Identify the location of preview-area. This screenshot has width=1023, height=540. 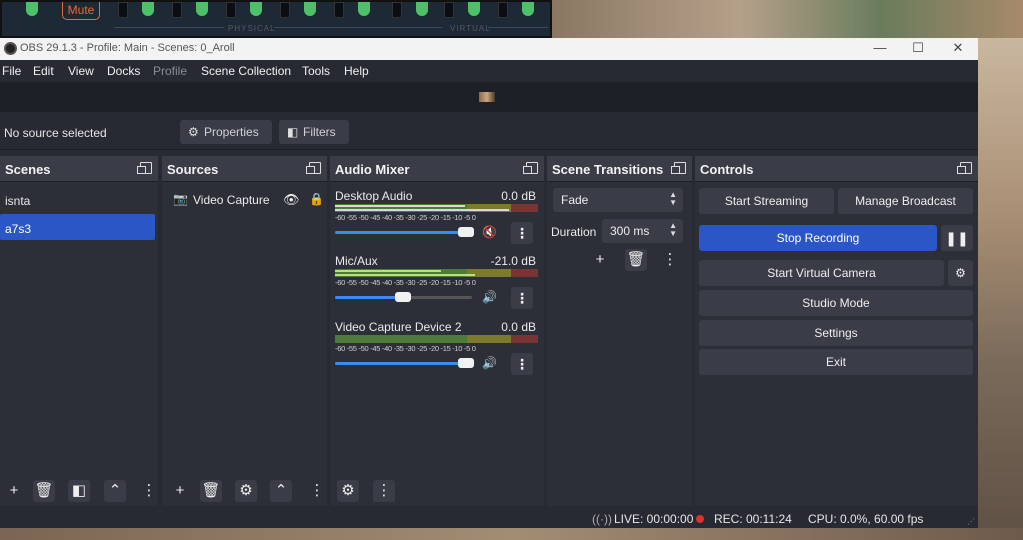
(489, 97).